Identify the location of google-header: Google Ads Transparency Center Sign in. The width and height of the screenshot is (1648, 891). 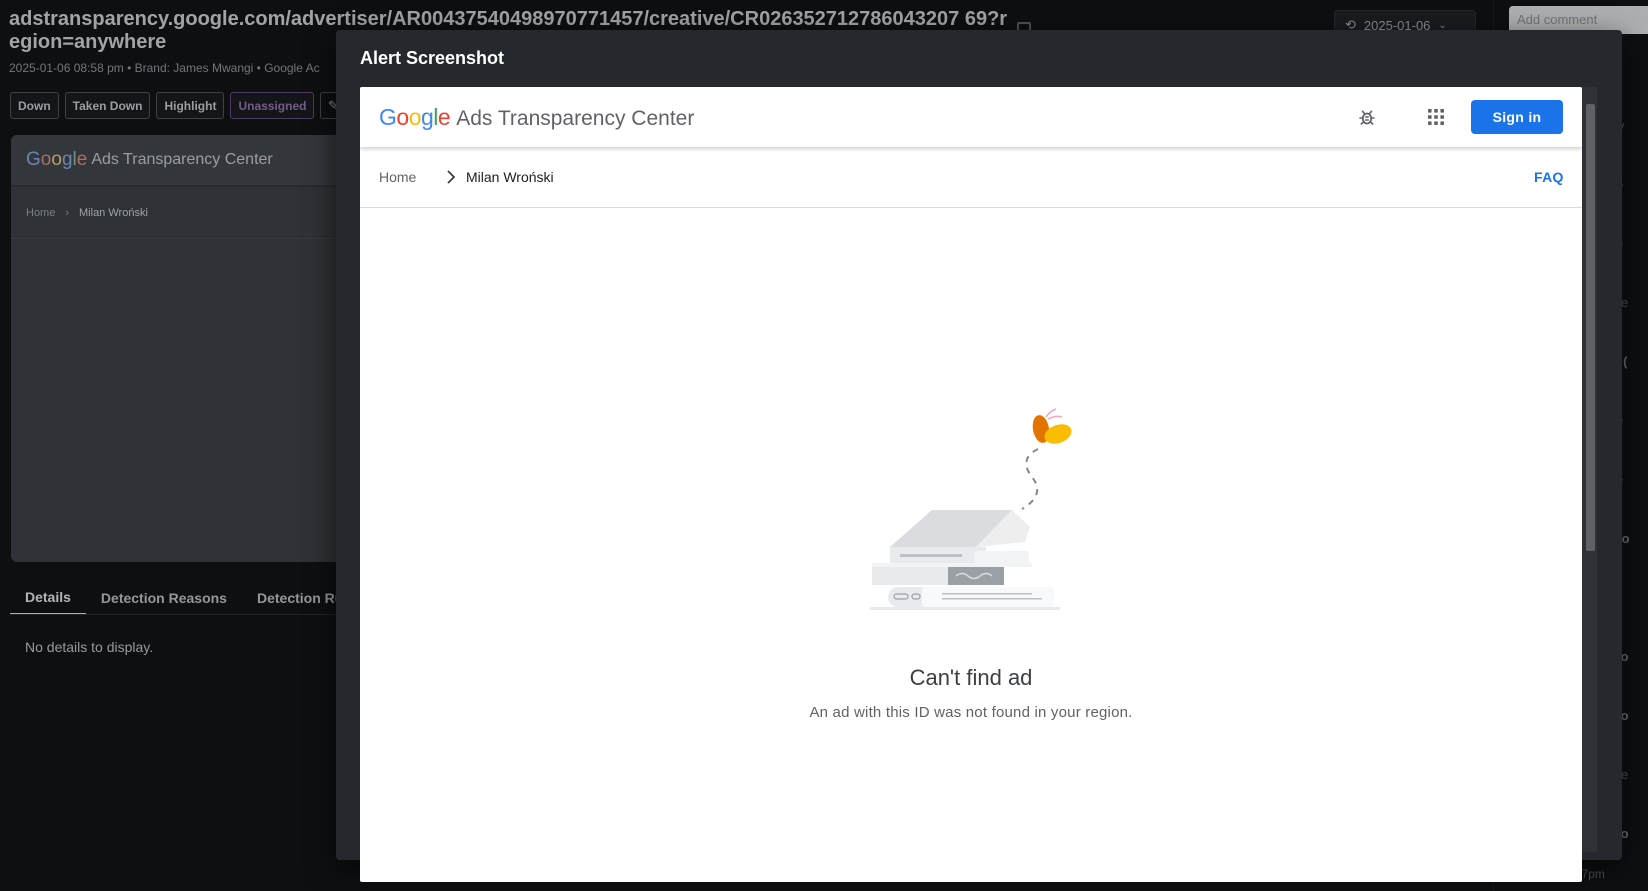
(971, 117).